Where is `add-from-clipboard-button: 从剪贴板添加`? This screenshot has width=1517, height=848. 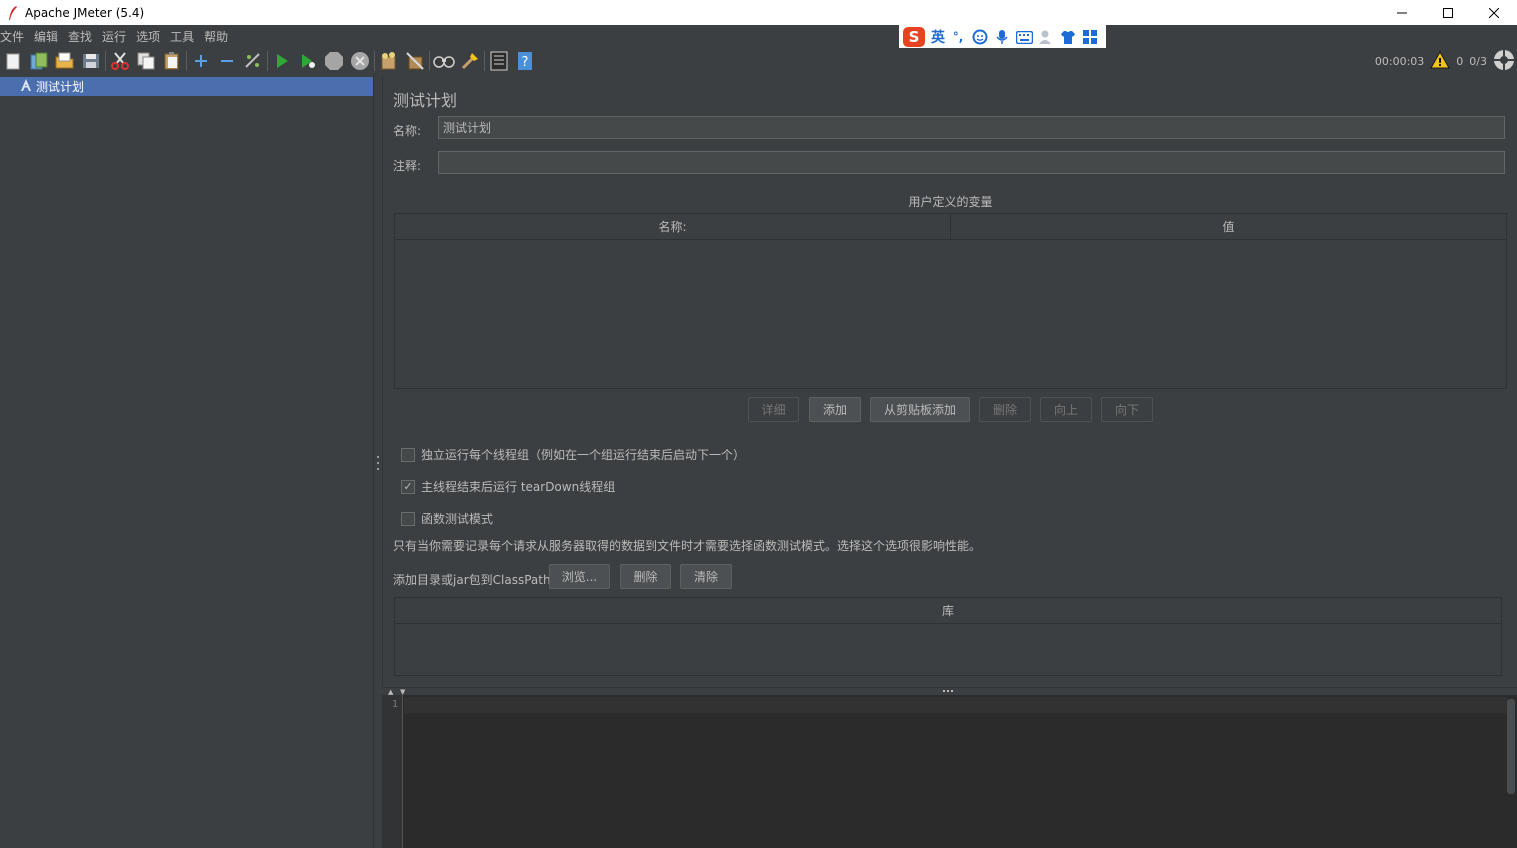 add-from-clipboard-button: 从剪贴板添加 is located at coordinates (920, 409).